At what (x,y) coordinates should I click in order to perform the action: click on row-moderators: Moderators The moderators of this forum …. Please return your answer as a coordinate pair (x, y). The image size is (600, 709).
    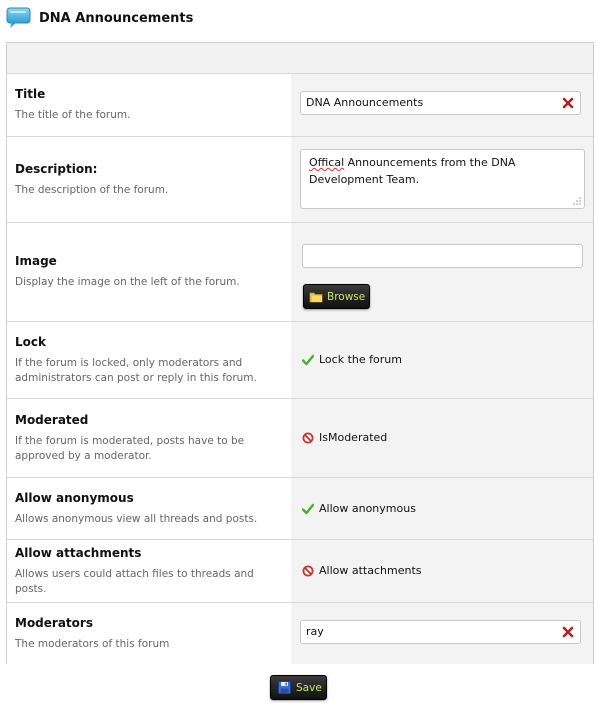
    Looking at the image, I should click on (300, 633).